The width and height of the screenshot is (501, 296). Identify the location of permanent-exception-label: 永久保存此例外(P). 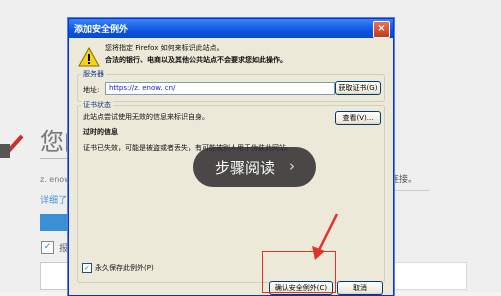
(124, 268).